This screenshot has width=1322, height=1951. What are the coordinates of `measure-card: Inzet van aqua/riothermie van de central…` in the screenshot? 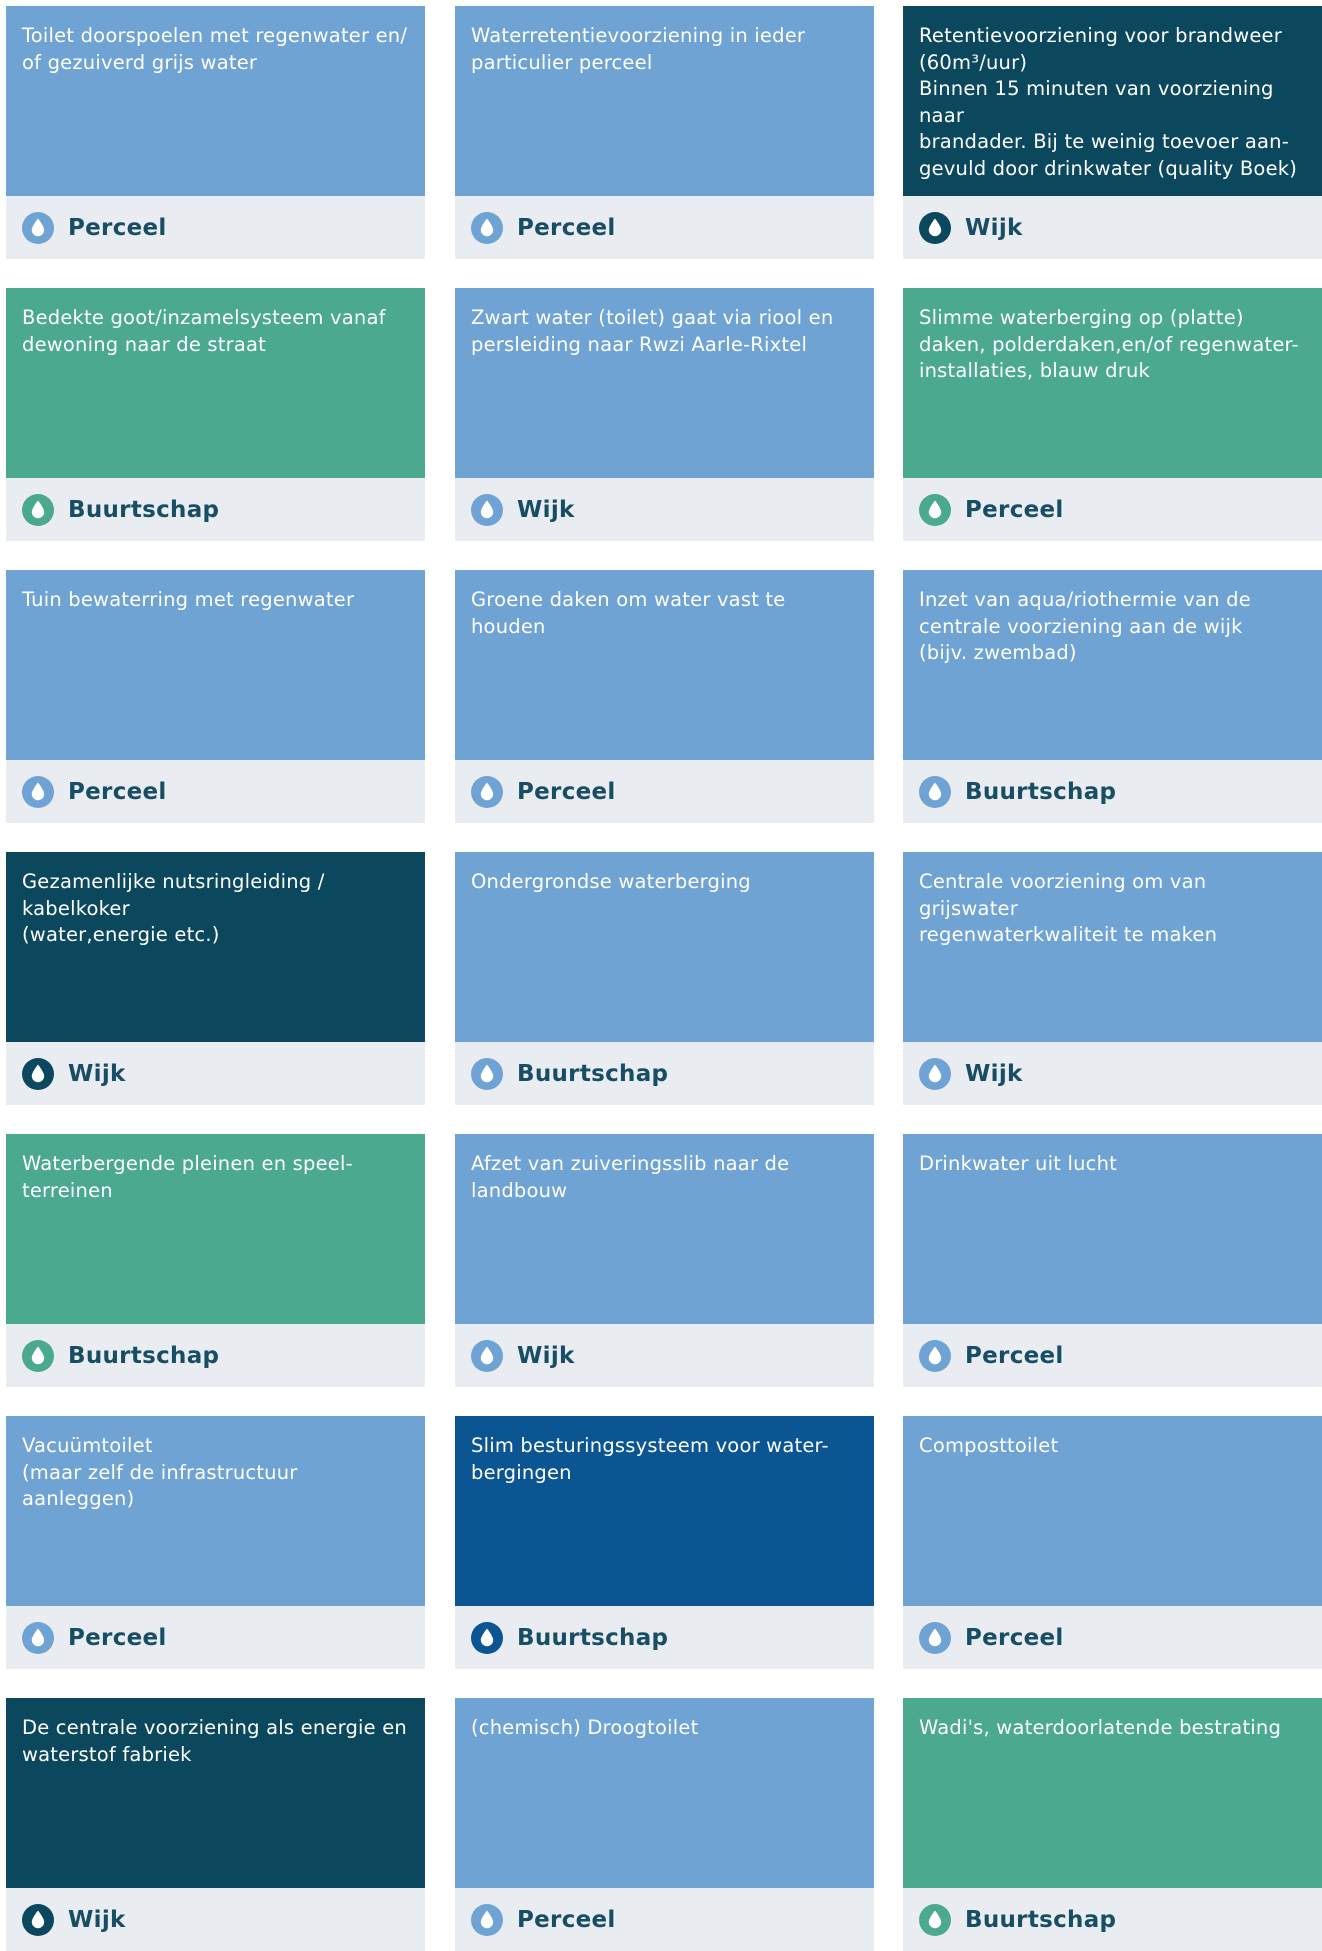 It's located at (1112, 696).